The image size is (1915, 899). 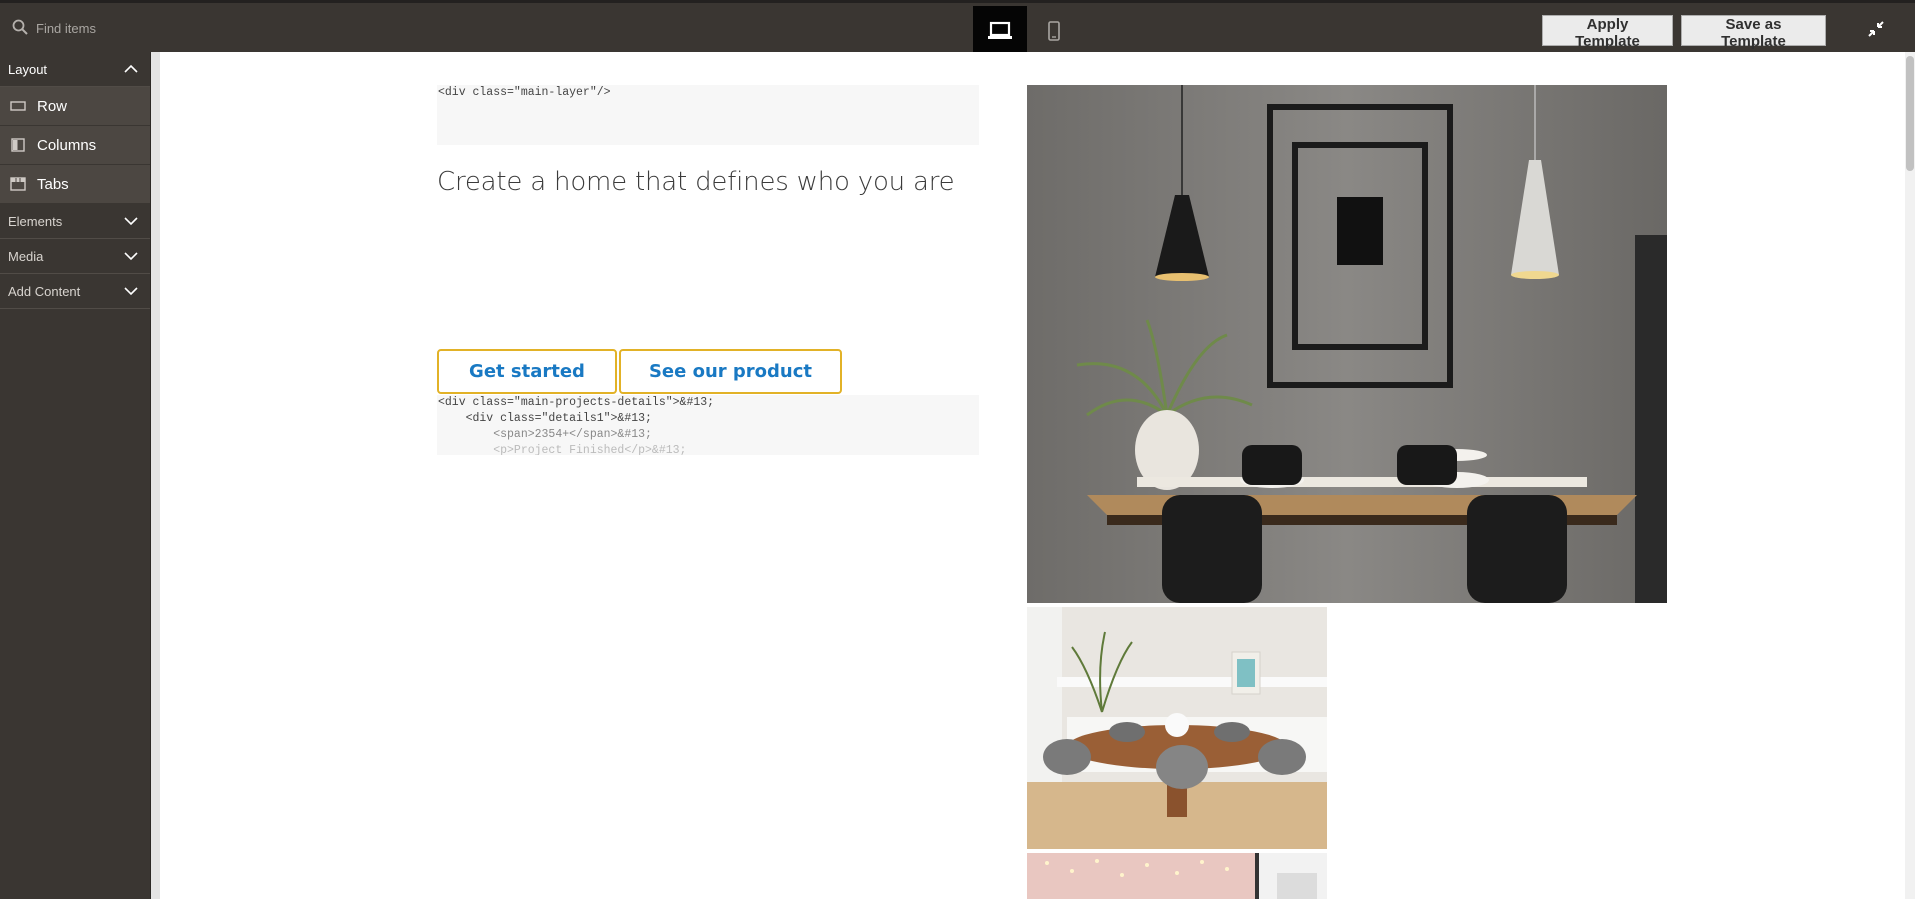 What do you see at coordinates (1910, 113) in the screenshot?
I see `scrollbar-thumb` at bounding box center [1910, 113].